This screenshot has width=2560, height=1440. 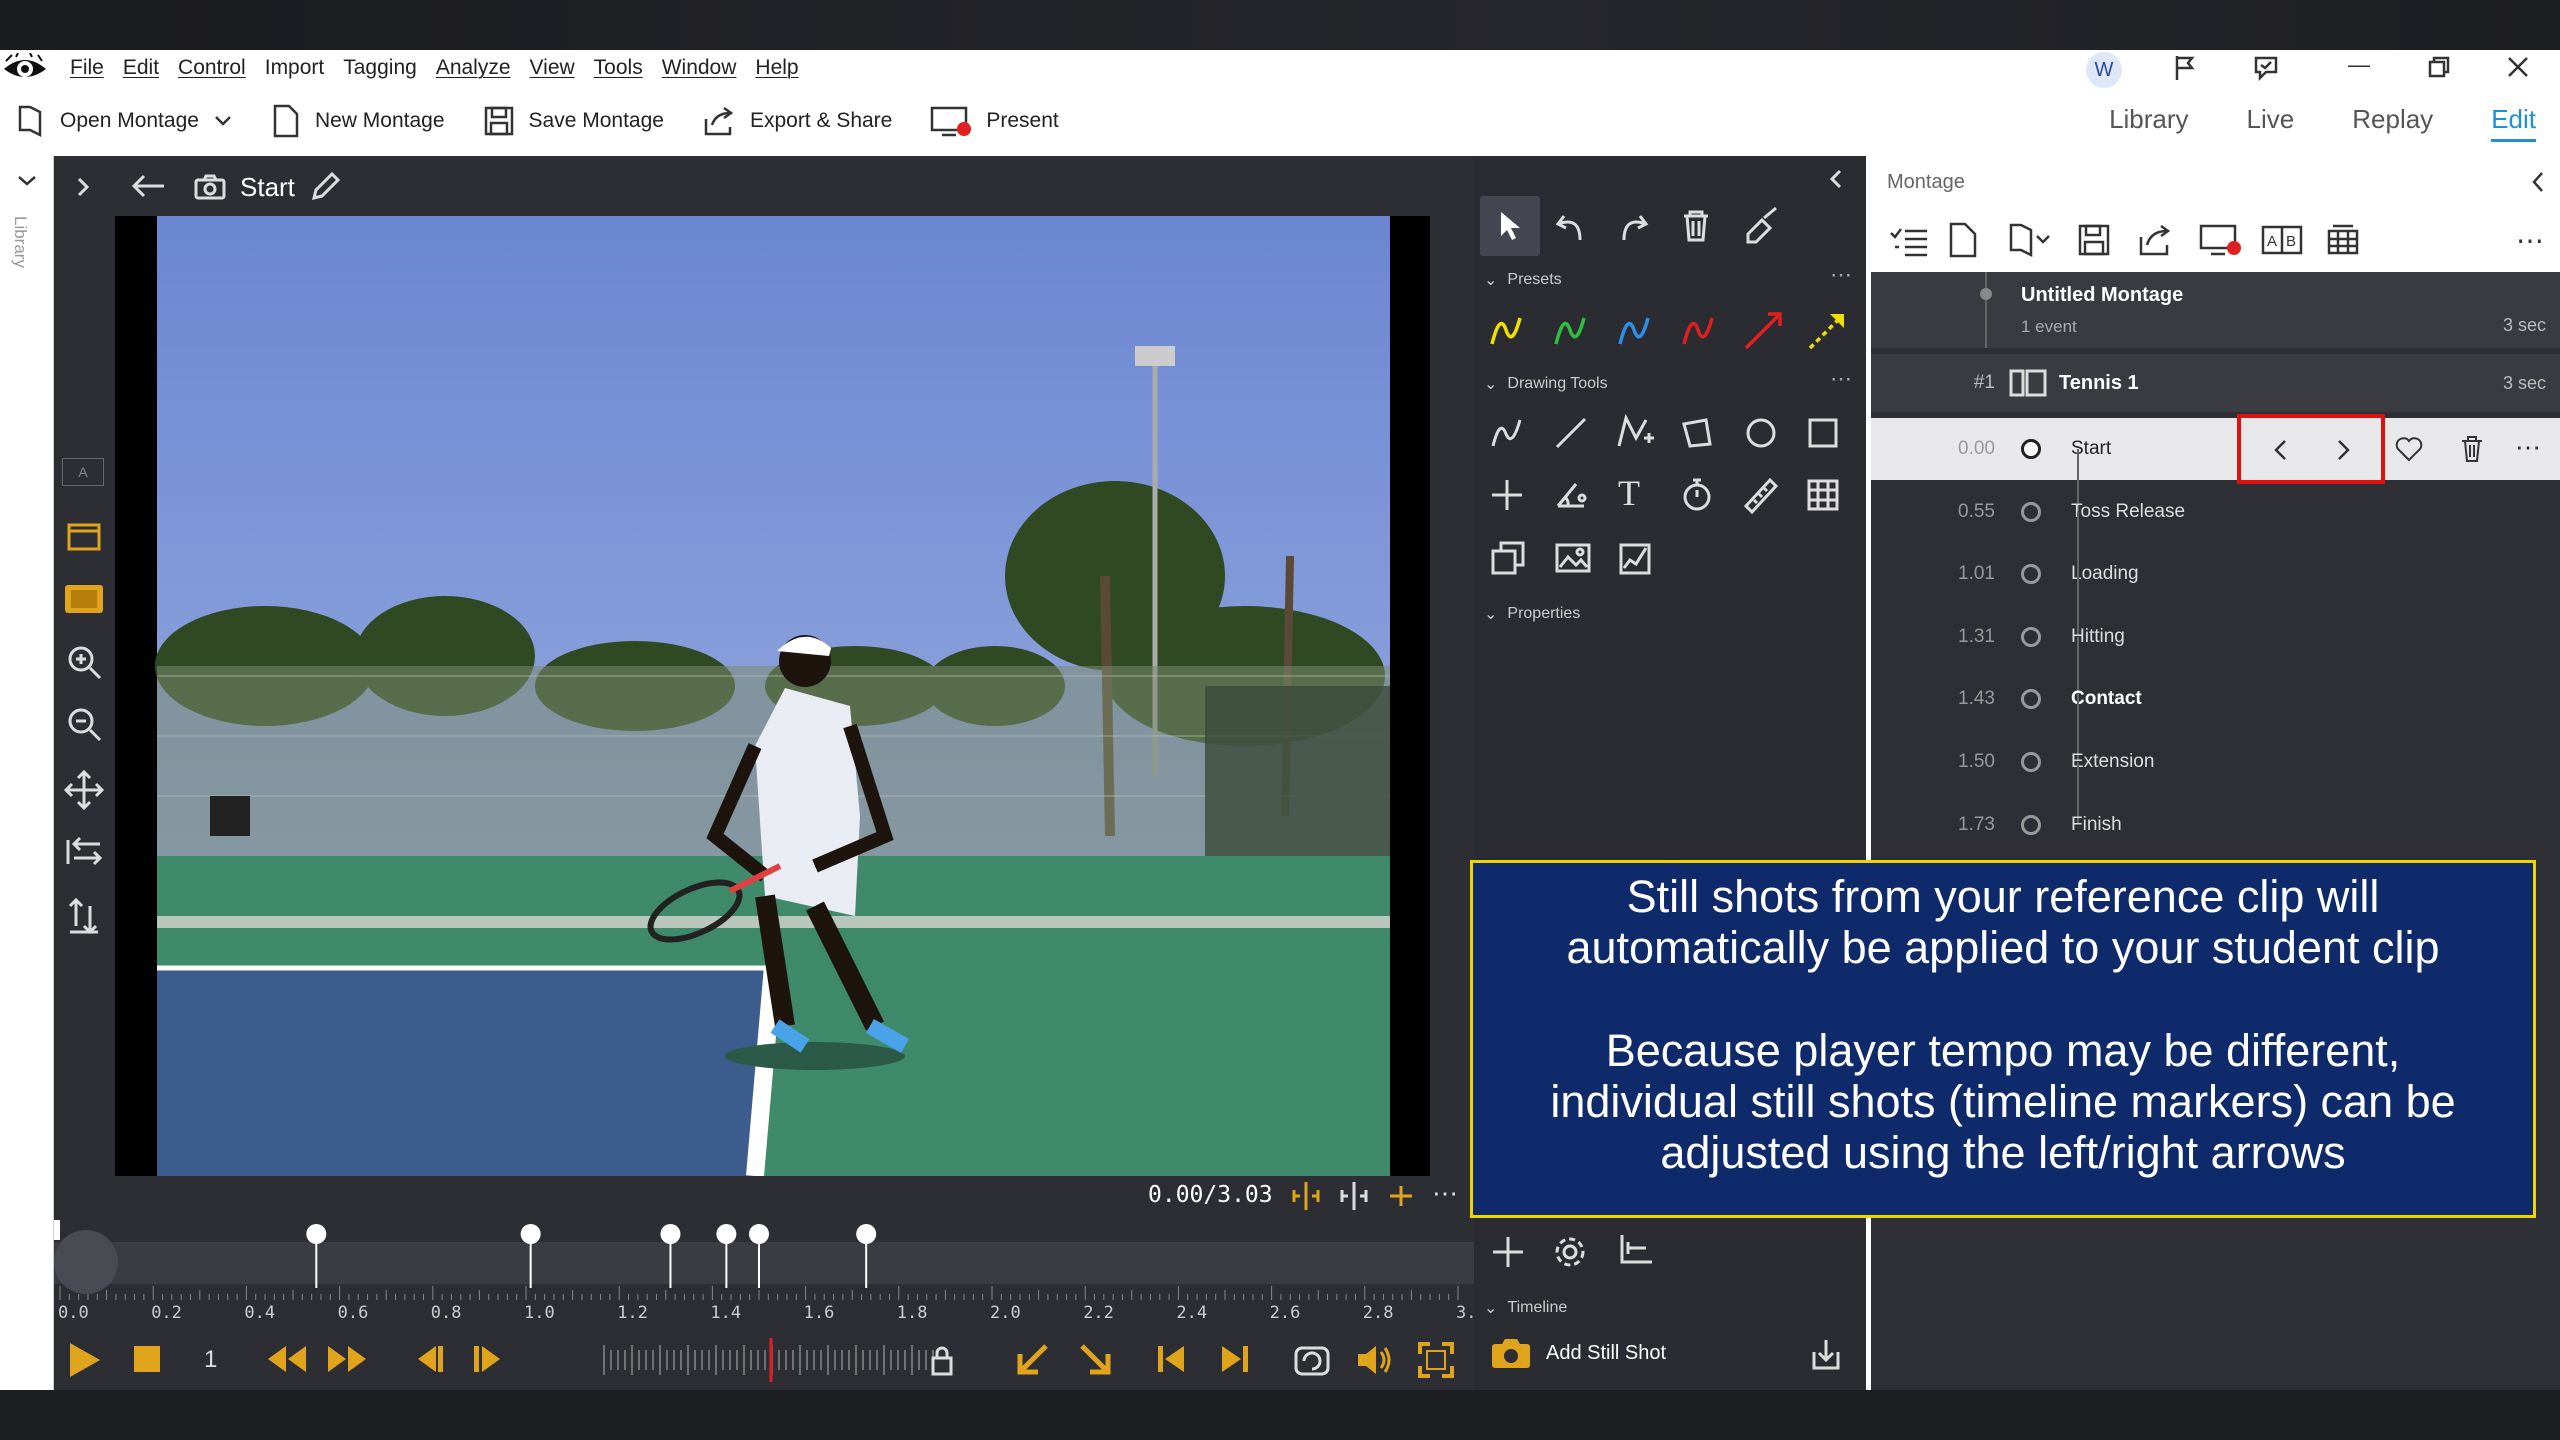 What do you see at coordinates (84, 852) in the screenshot?
I see `fit-width-icon` at bounding box center [84, 852].